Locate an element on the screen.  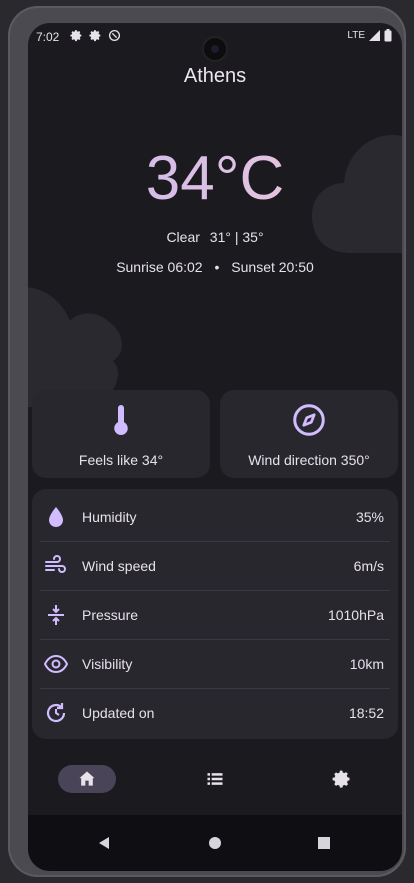
detail-label: Updated on is located at coordinates (118, 713).